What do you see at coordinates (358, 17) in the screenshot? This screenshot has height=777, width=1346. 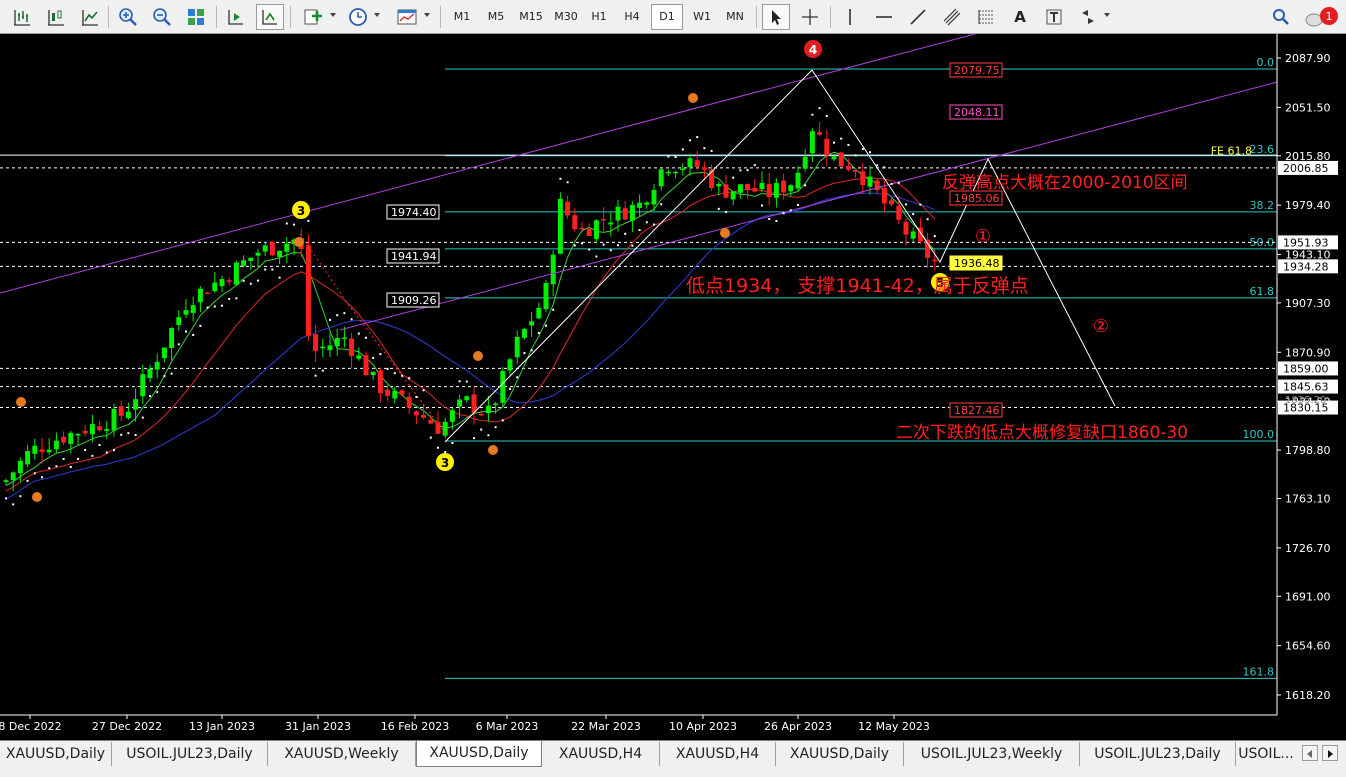 I see `clock-icon` at bounding box center [358, 17].